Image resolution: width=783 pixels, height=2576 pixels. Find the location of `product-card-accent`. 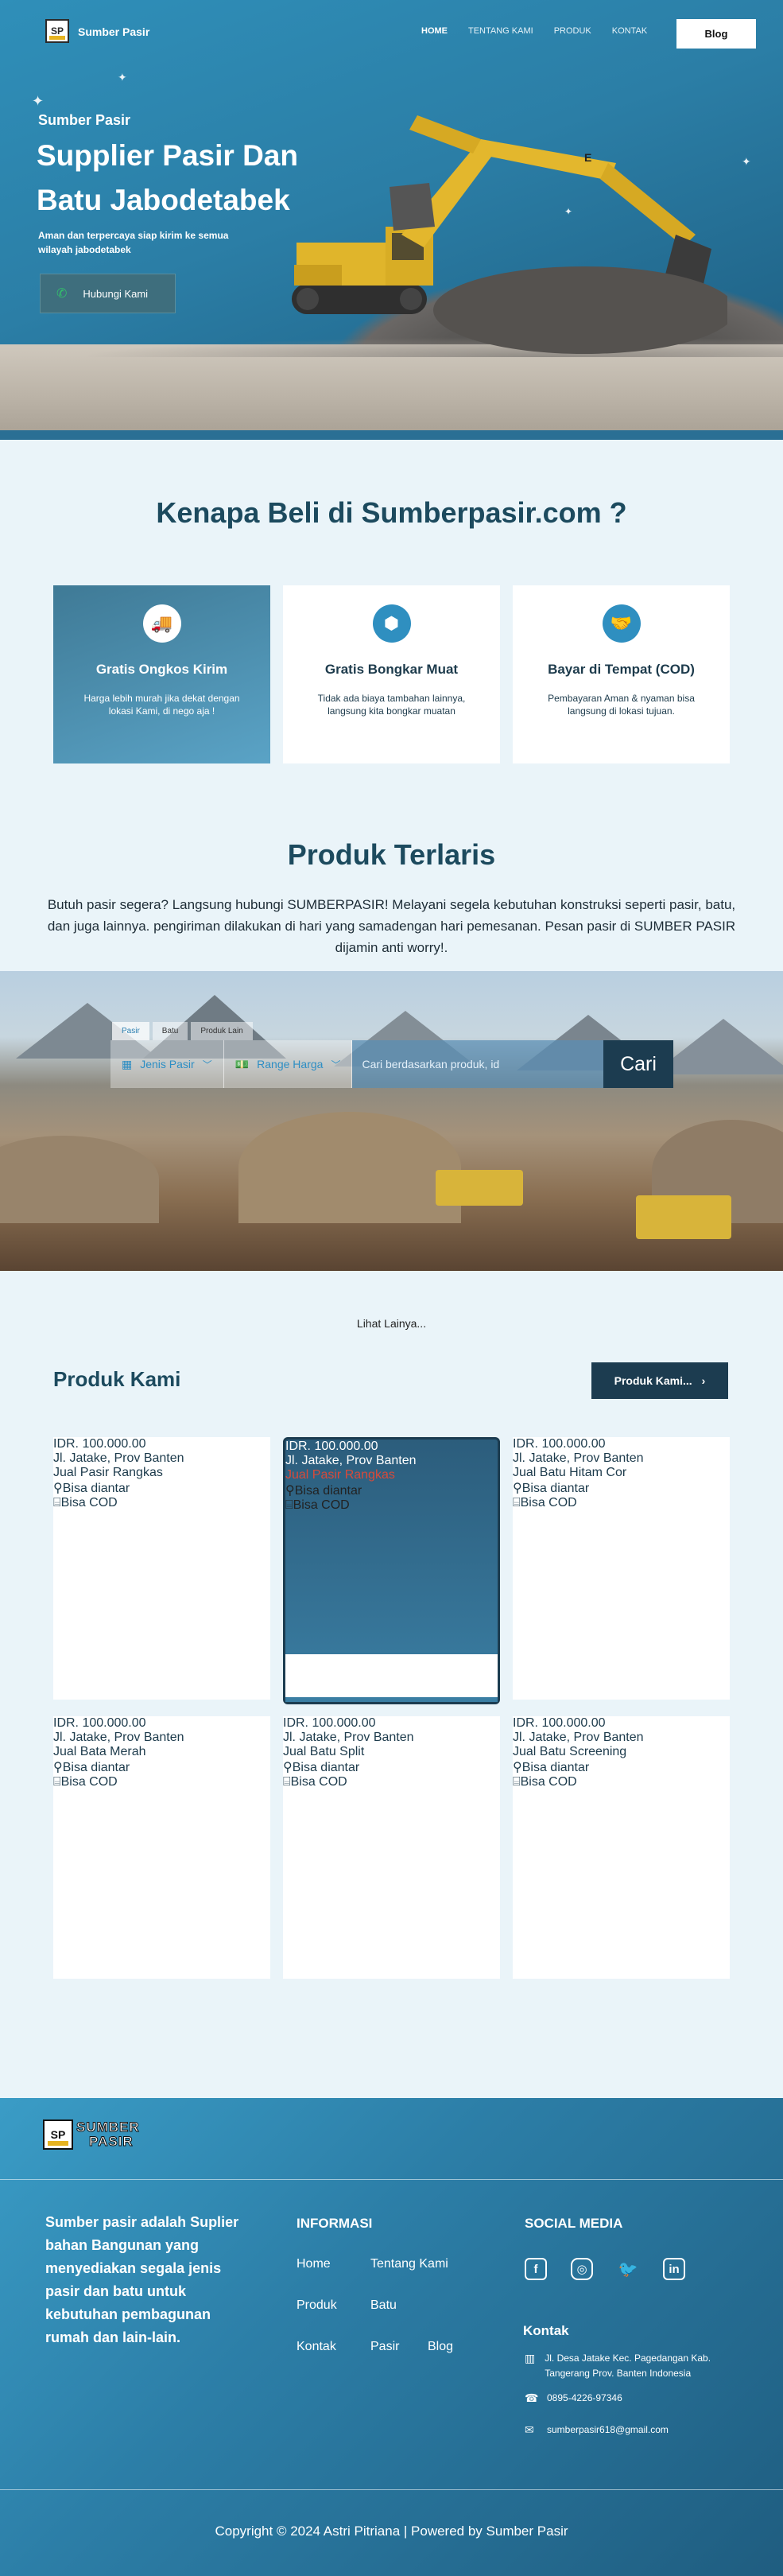

product-card-accent is located at coordinates (392, 1699).